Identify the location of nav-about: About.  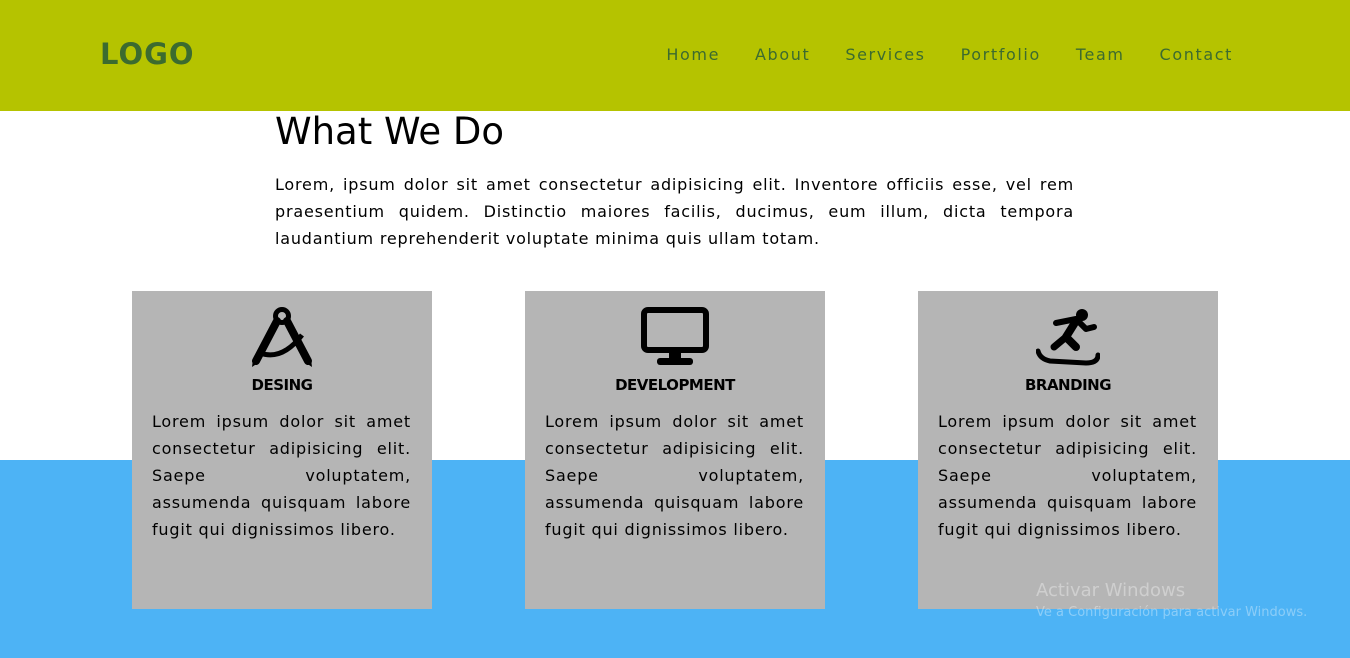
(782, 55).